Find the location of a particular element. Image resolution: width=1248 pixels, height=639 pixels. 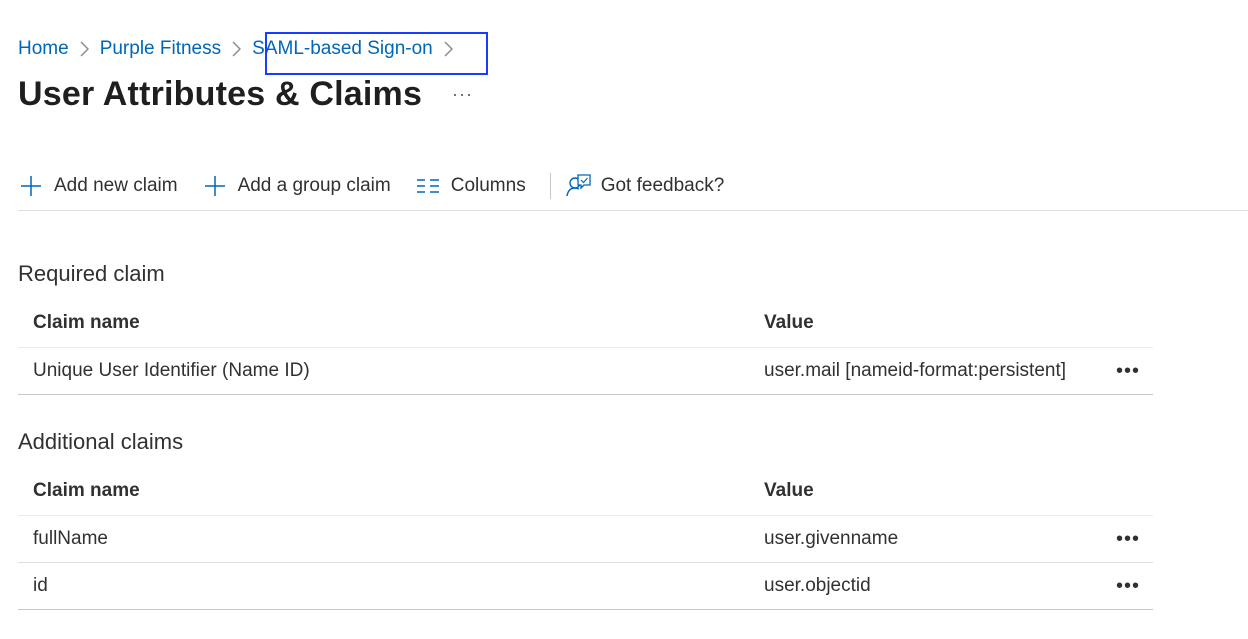

required-claim-heading: Required claim is located at coordinates (91, 273).